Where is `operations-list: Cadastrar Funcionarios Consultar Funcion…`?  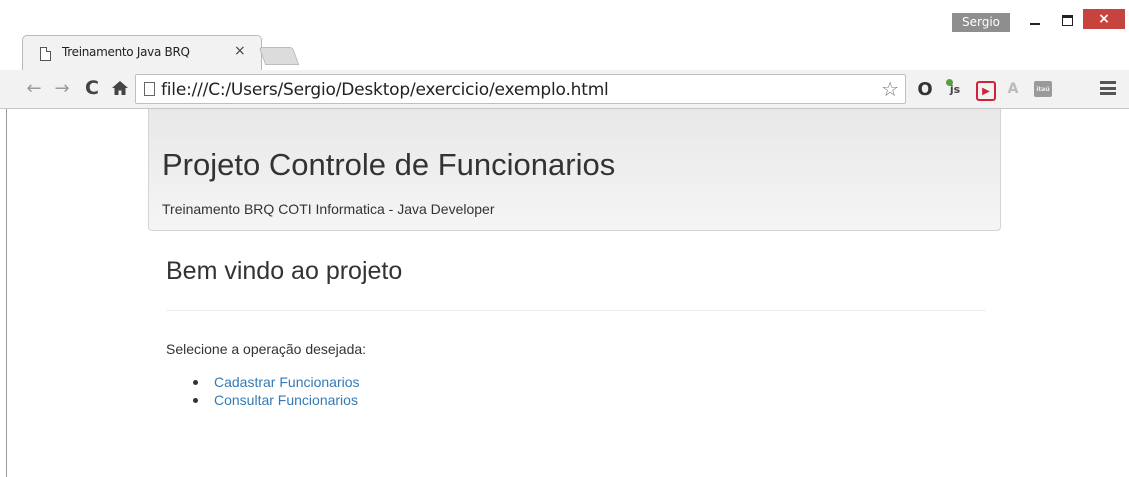
operations-list: Cadastrar Funcionarios Consultar Funcion… is located at coordinates (266, 391).